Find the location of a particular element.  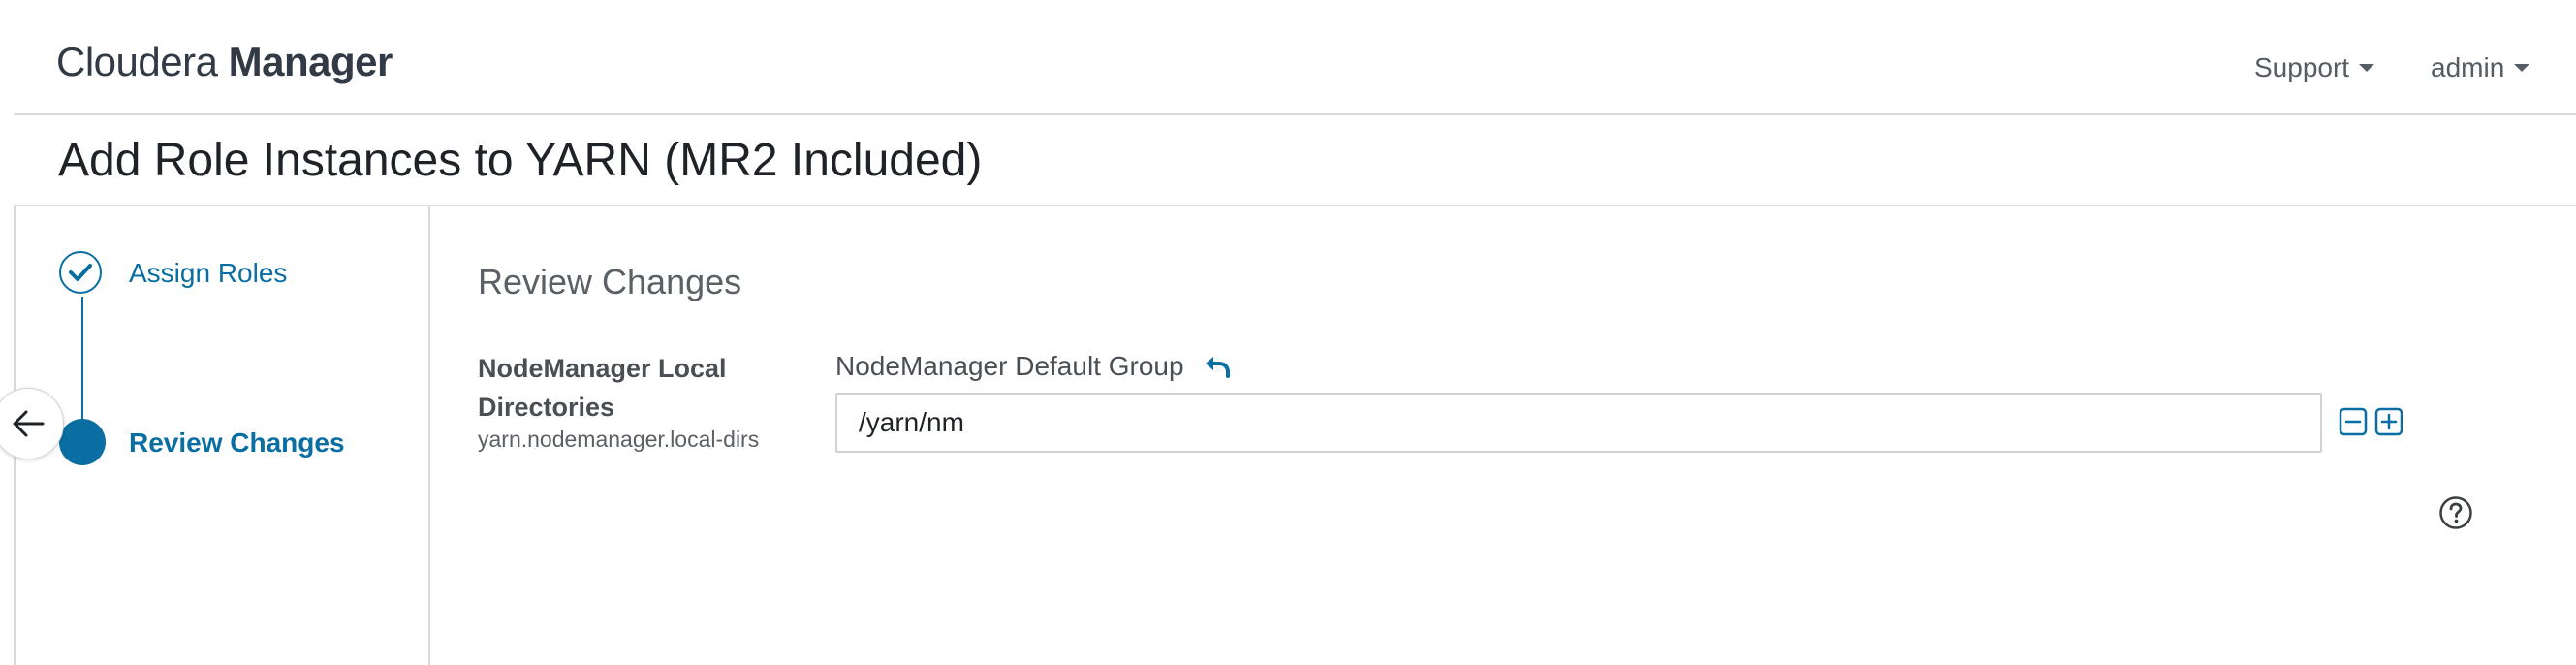

minus-square-icon is located at coordinates (2353, 421).